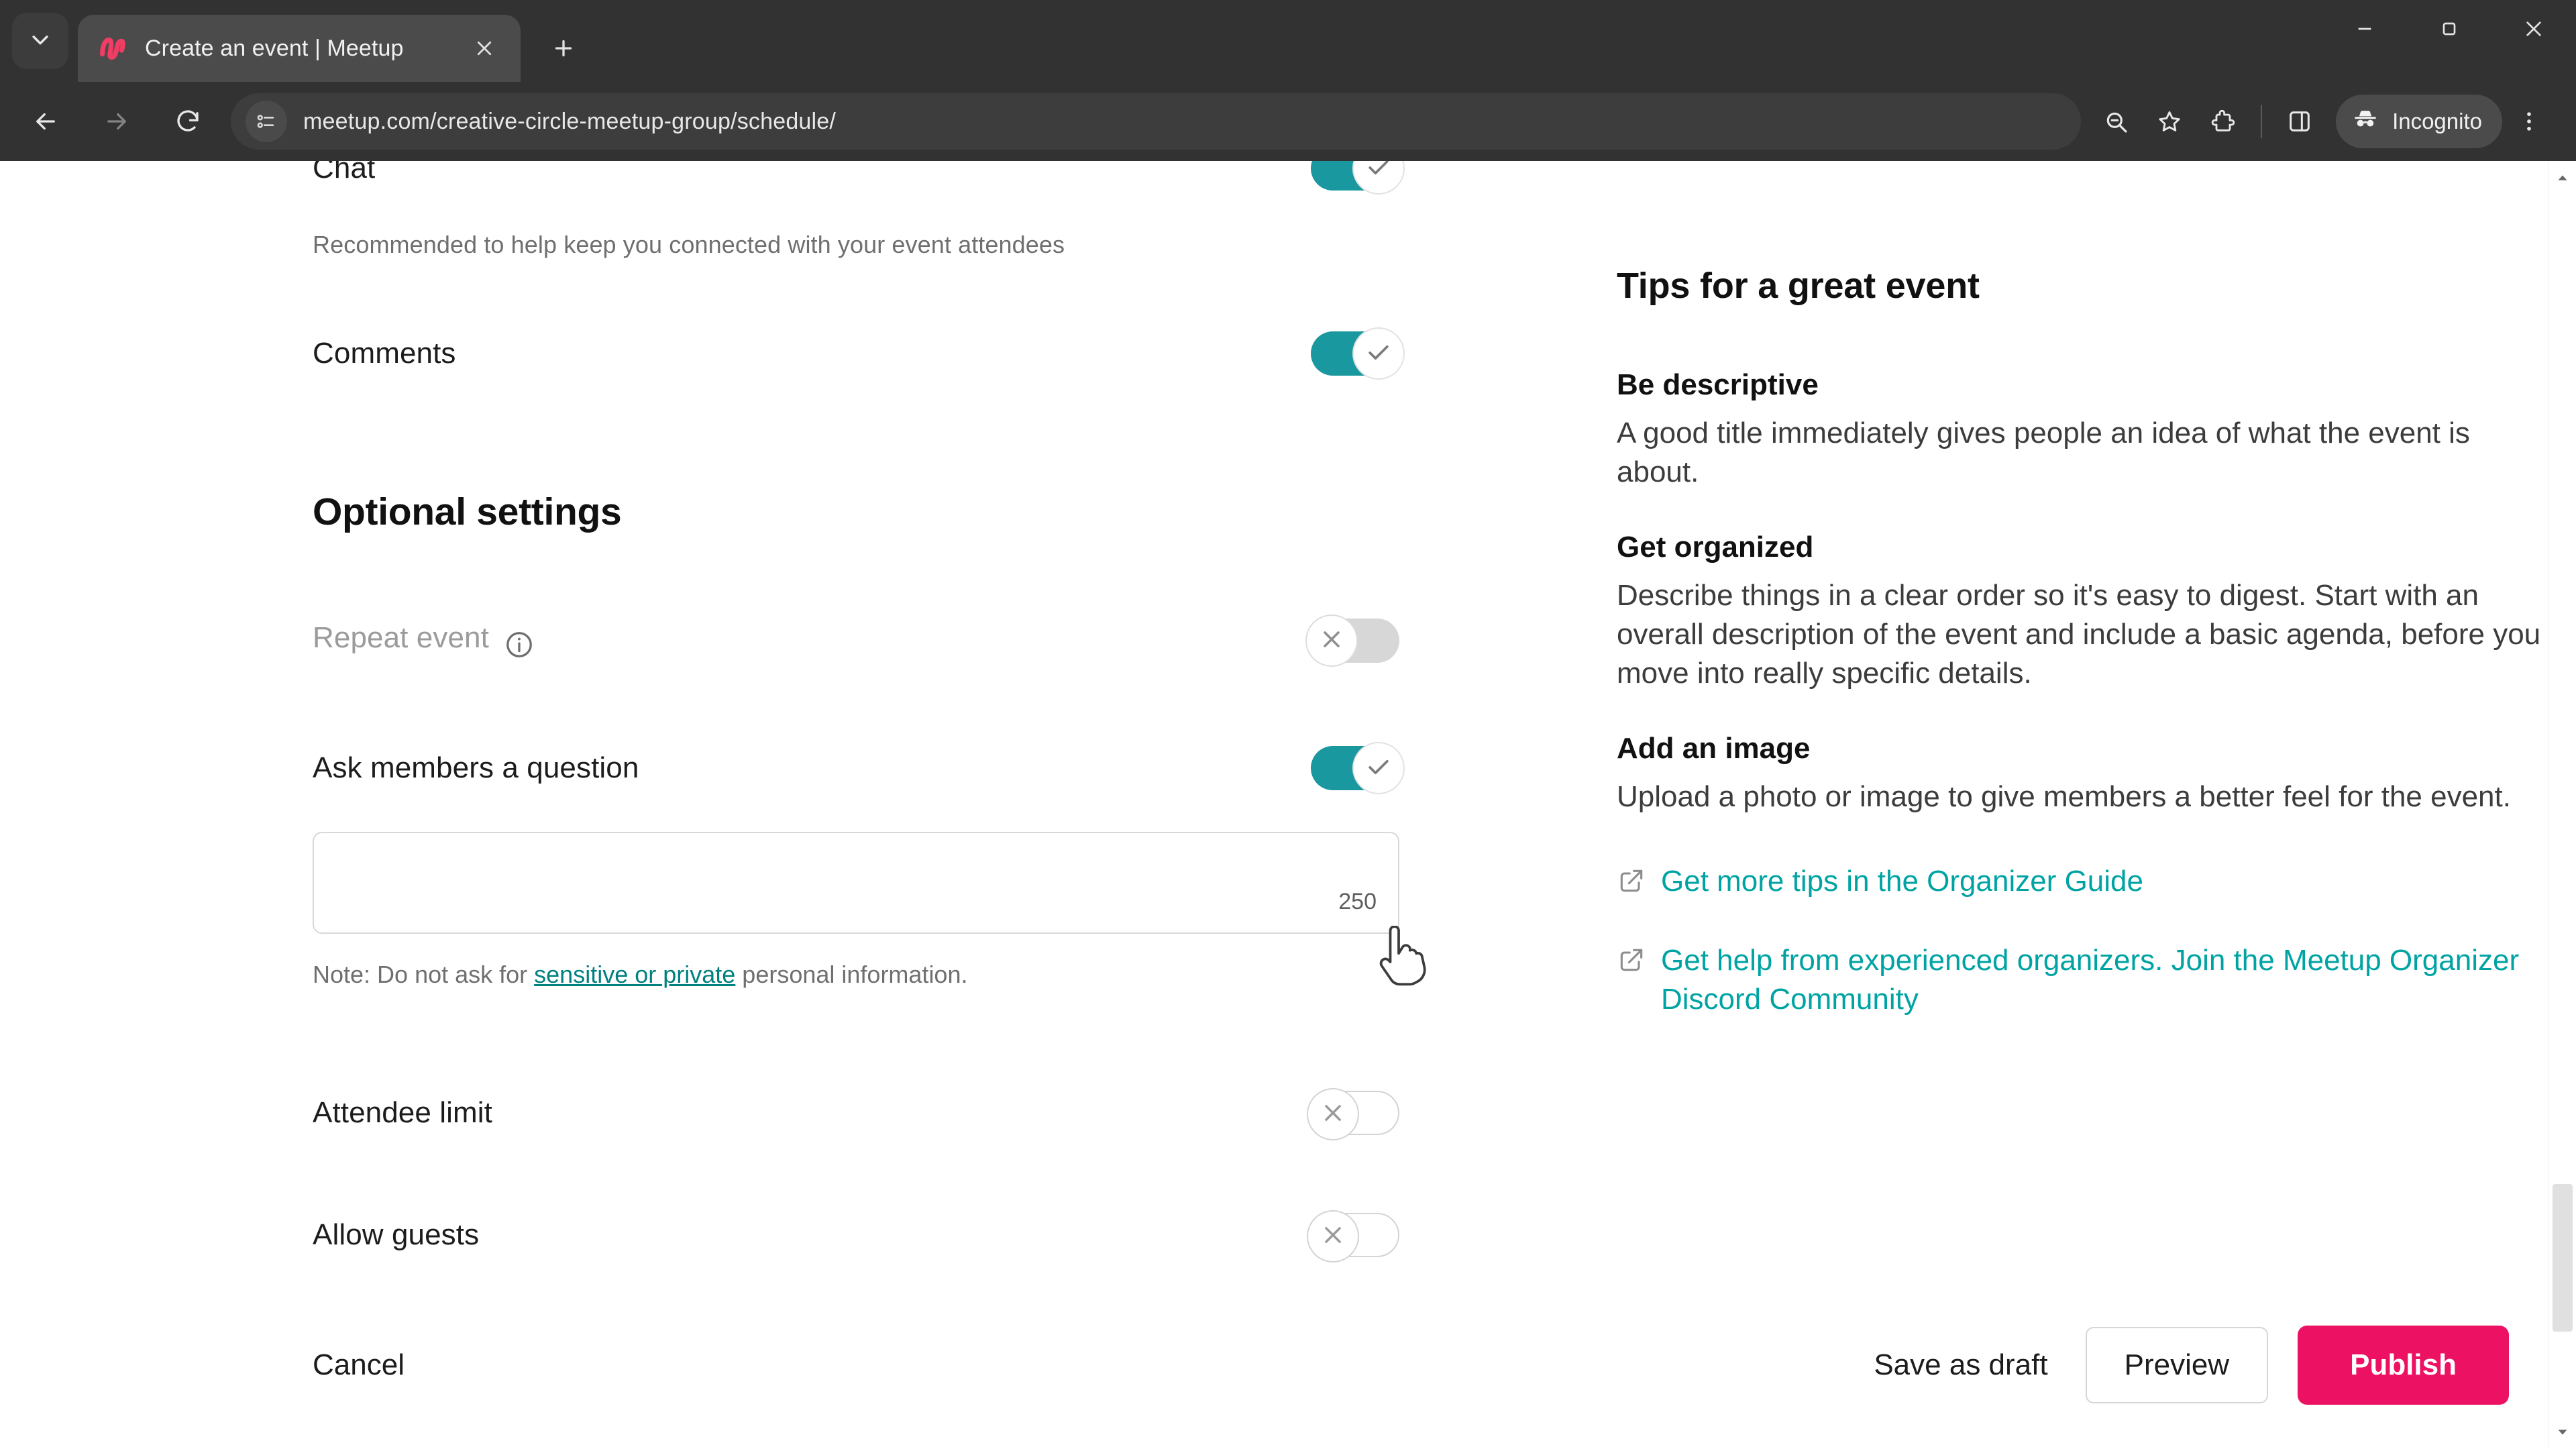  What do you see at coordinates (2562, 1432) in the screenshot?
I see `scroll-down-arrow-icon` at bounding box center [2562, 1432].